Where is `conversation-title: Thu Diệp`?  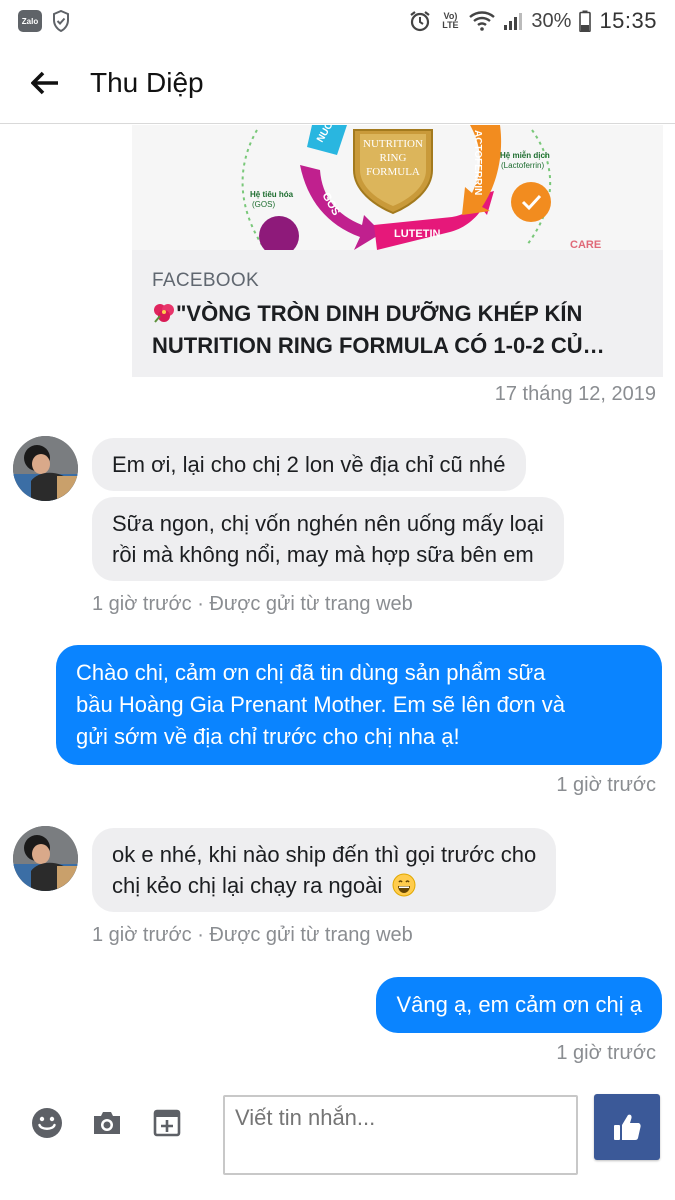 conversation-title: Thu Diệp is located at coordinates (147, 82).